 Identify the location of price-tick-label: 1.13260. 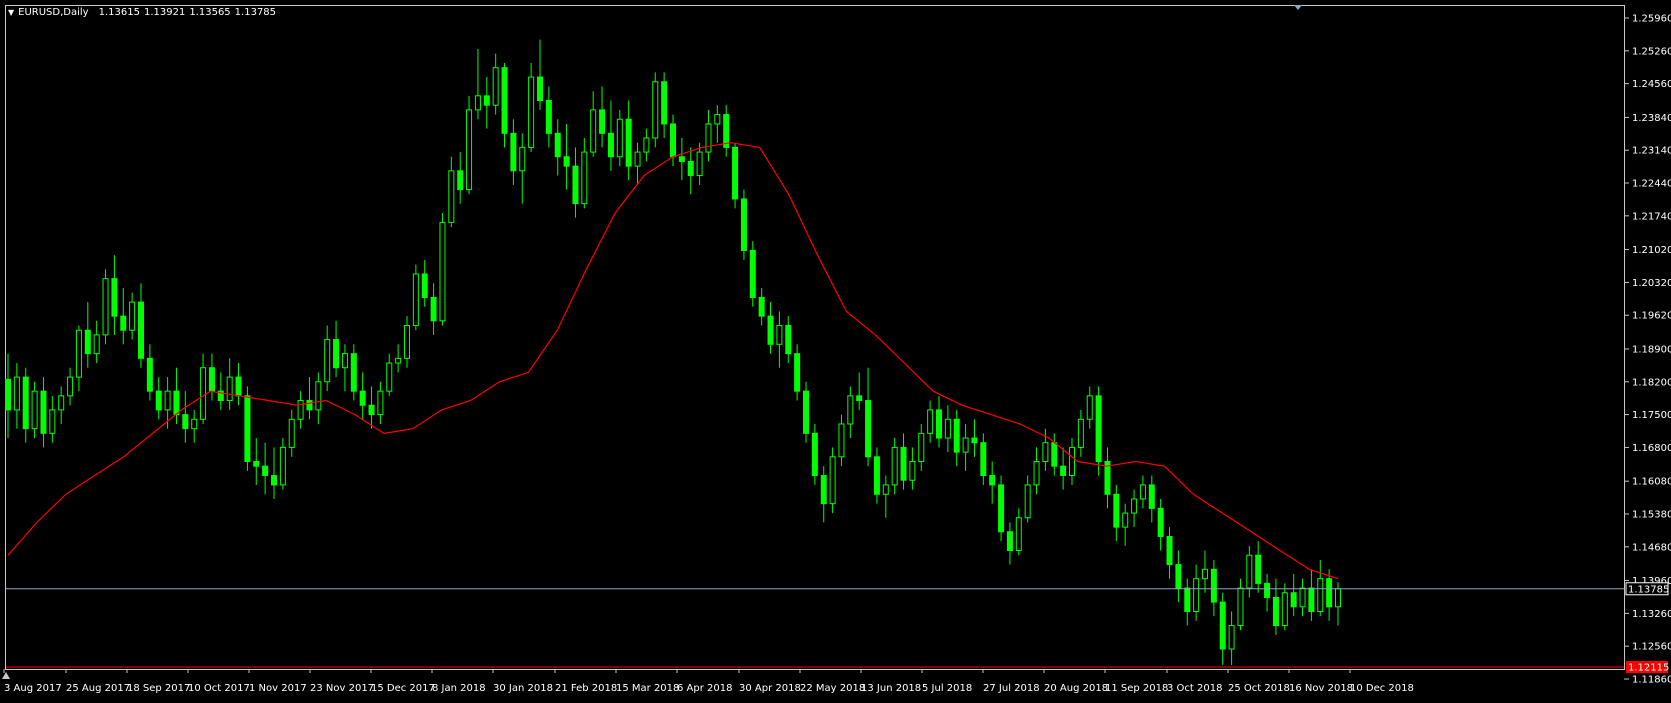
(1651, 614).